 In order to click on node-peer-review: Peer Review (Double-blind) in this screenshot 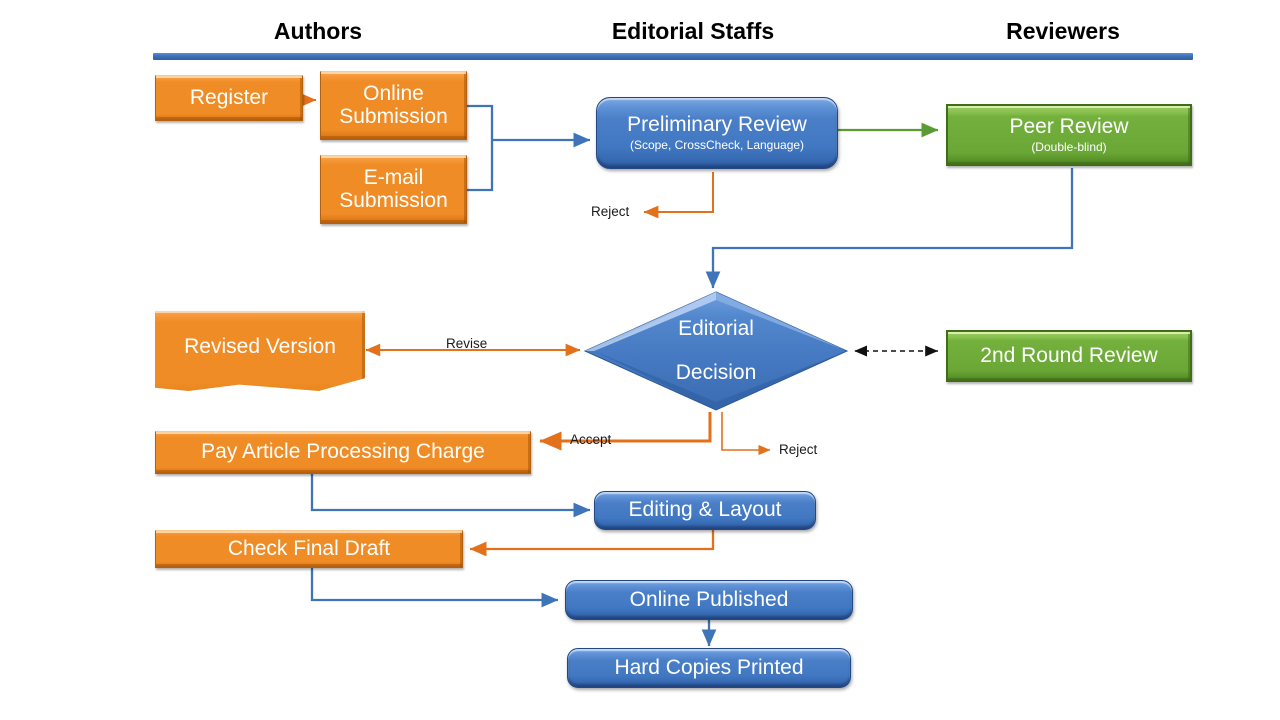, I will do `click(1069, 135)`.